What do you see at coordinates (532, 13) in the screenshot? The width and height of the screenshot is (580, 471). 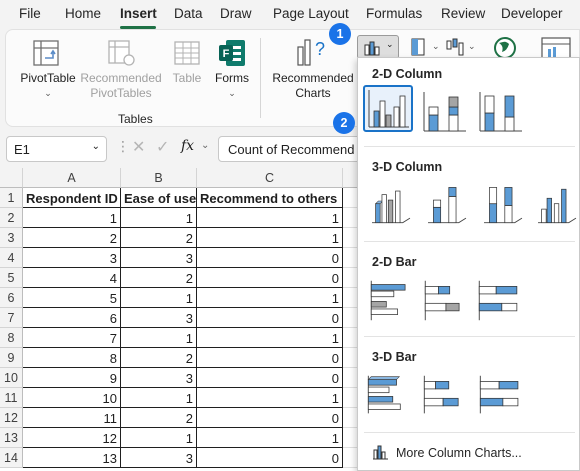 I see `menu-developer: Developer` at bounding box center [532, 13].